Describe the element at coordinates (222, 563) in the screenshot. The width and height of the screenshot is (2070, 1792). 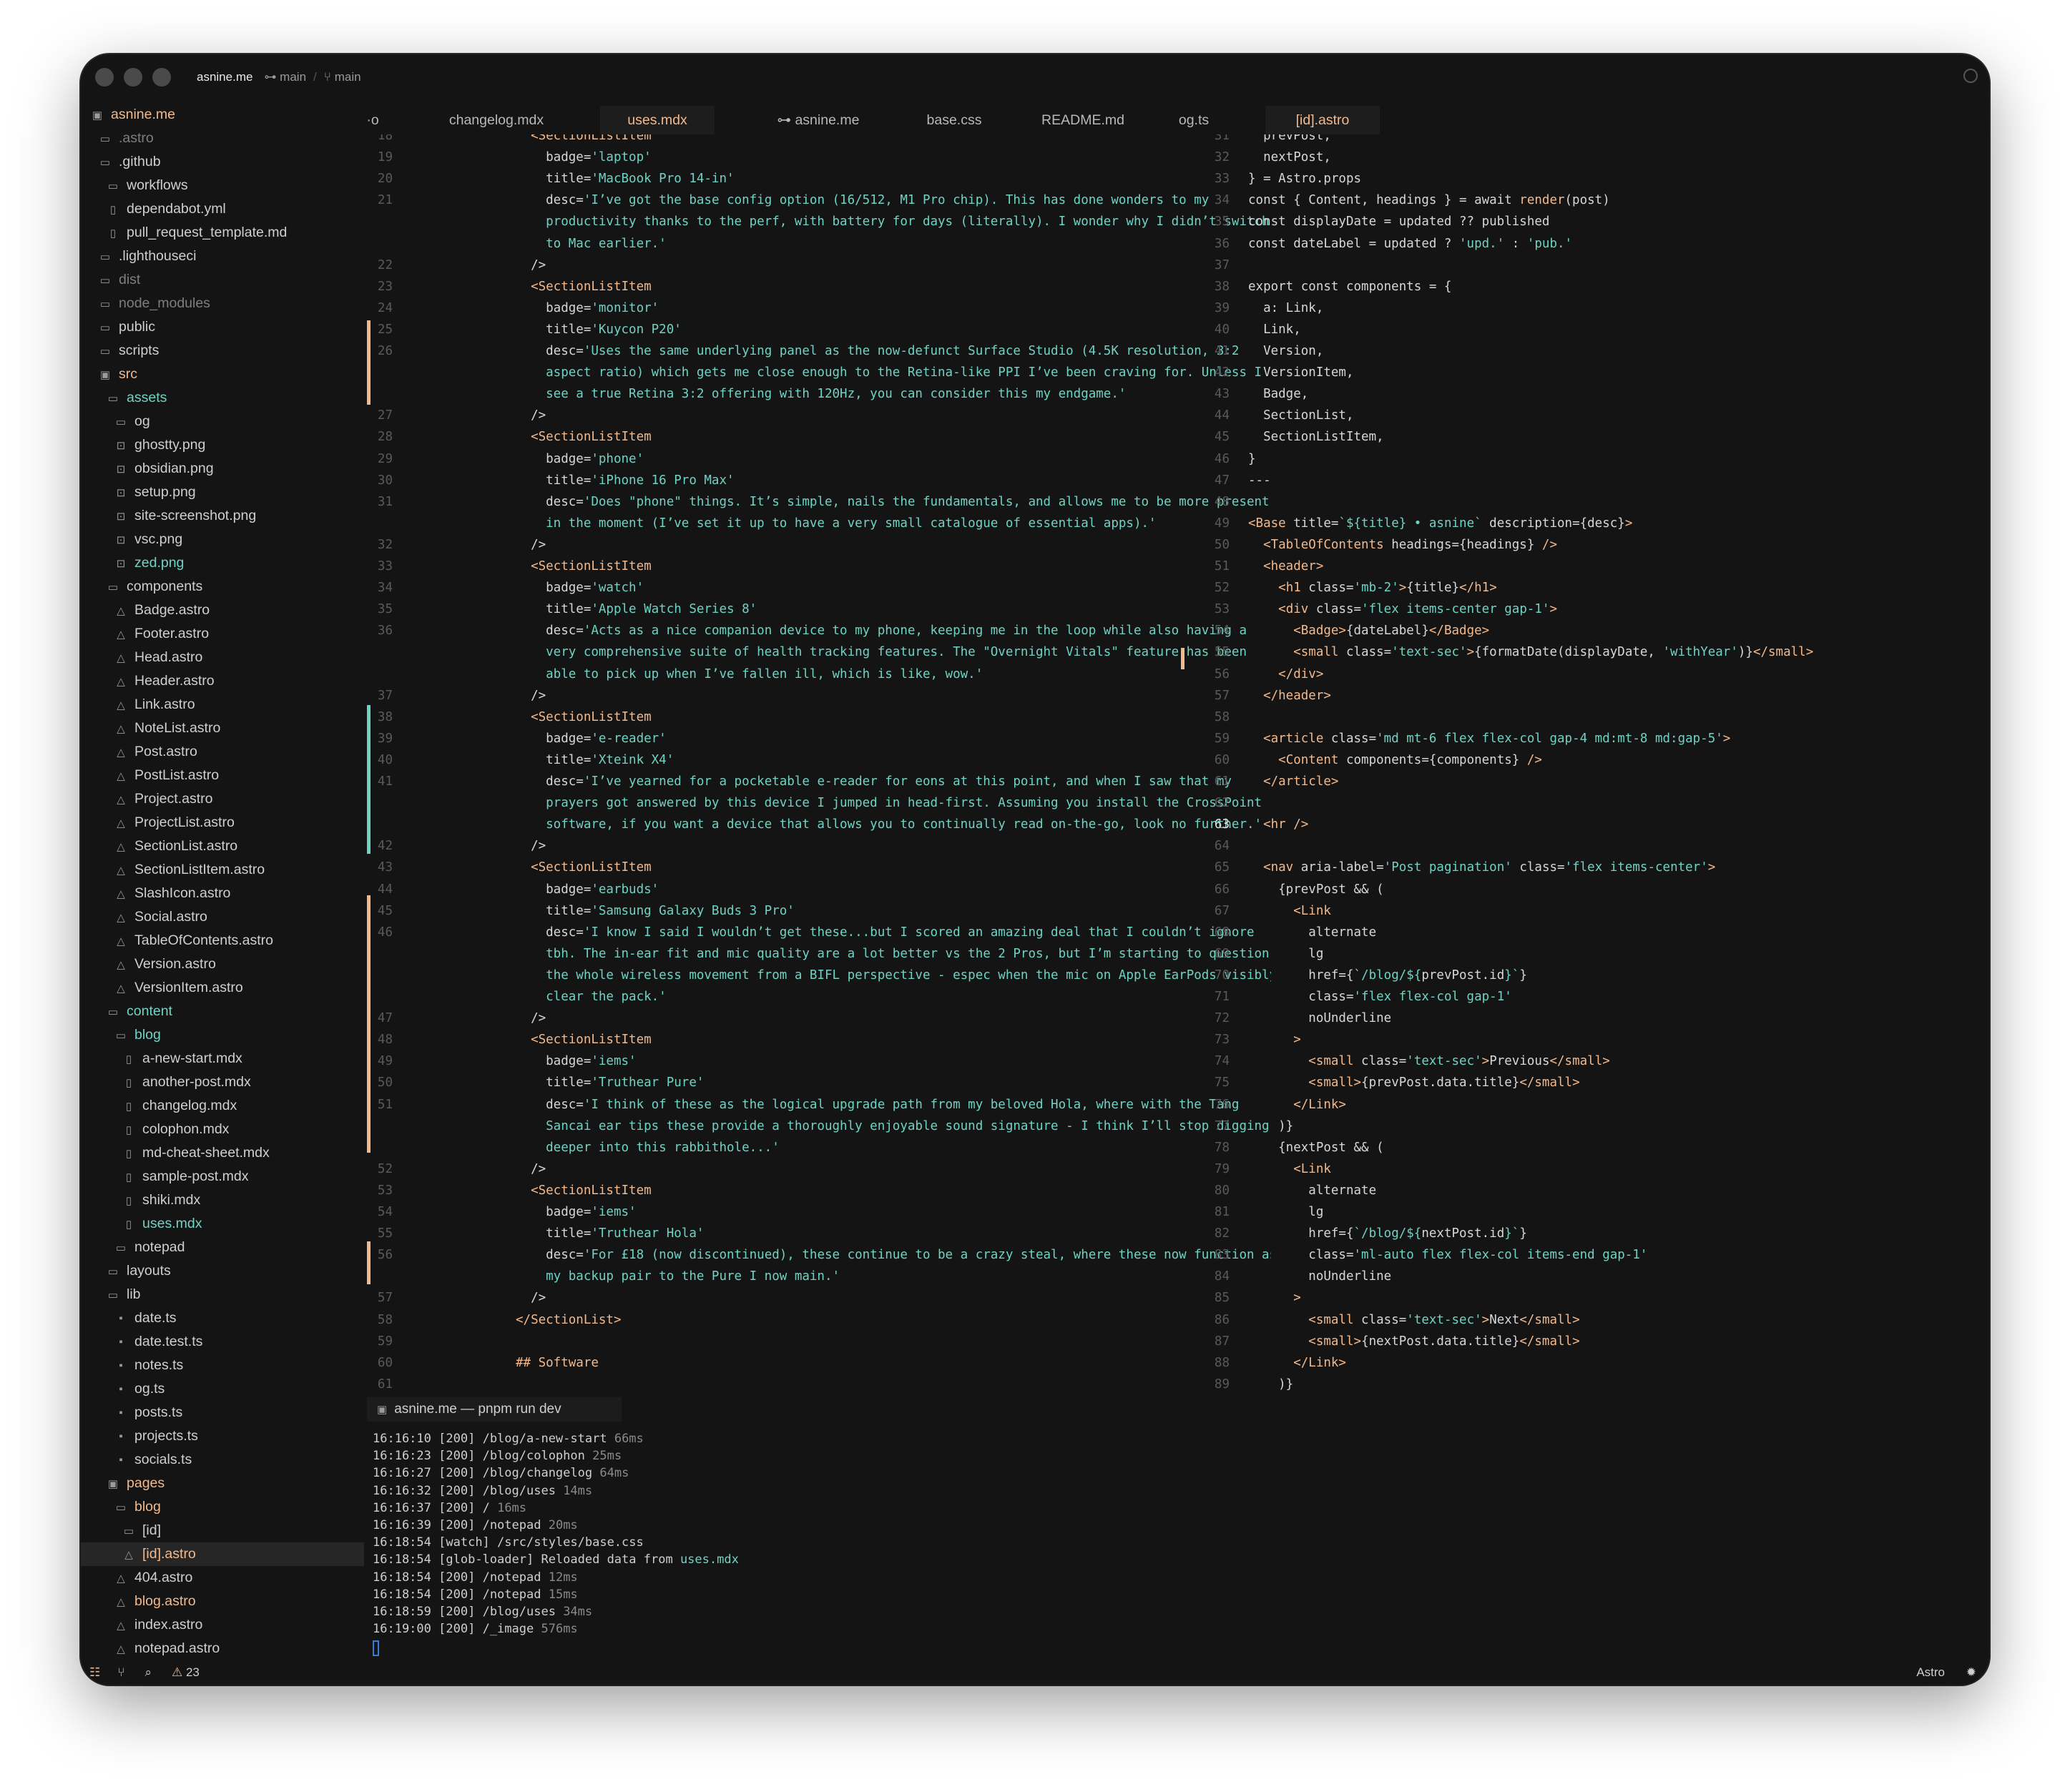
I see `tree-item-zed-png: ⊡ zed.png` at that location.